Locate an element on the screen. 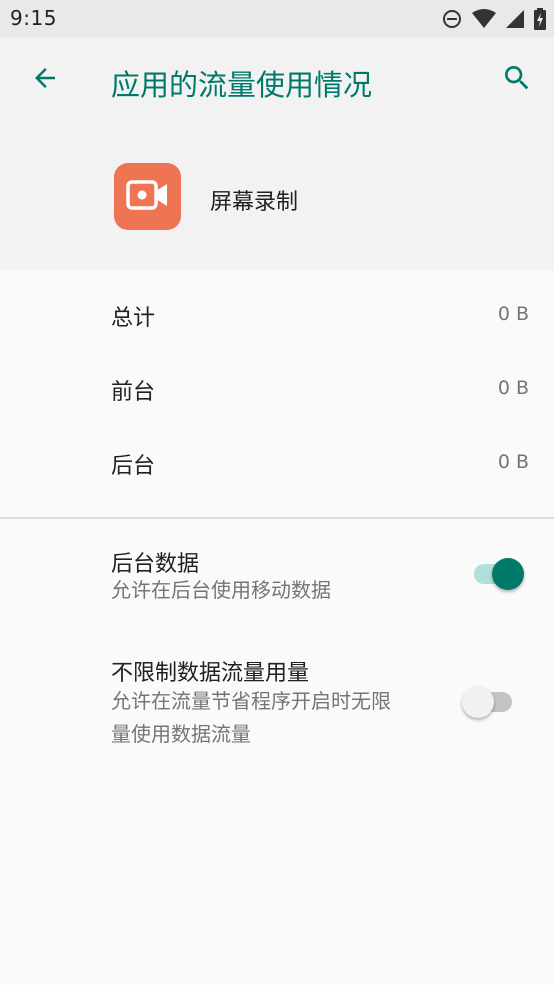  app-bar: 应用的流量使用情况 is located at coordinates (277, 80).